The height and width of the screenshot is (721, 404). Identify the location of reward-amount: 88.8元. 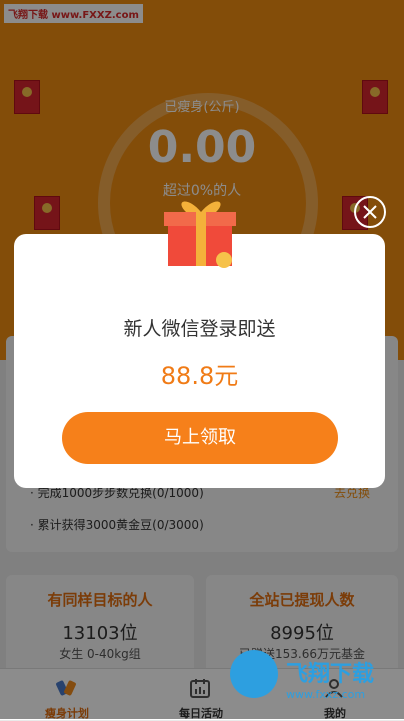
(199, 376).